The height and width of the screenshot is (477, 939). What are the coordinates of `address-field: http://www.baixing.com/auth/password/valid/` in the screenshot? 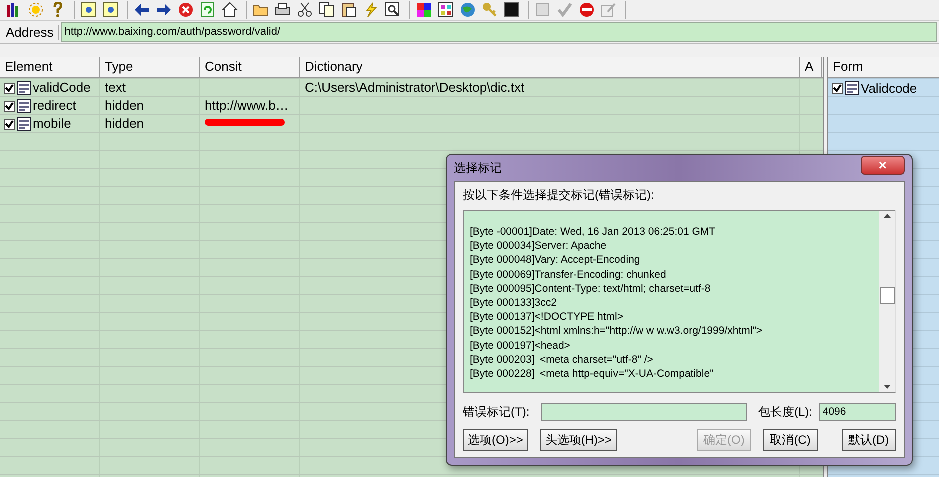 It's located at (498, 32).